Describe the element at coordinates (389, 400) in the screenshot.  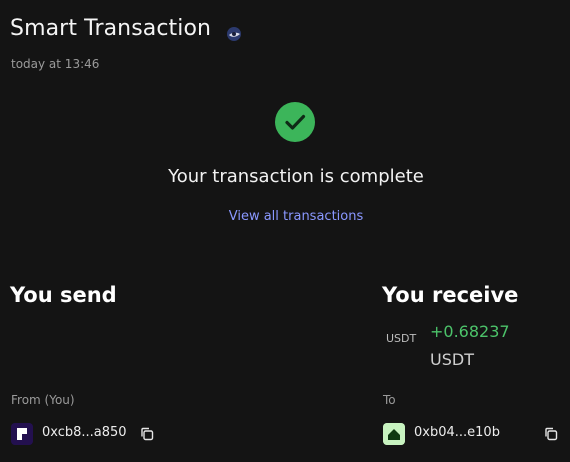
I see `to-label: To` at that location.